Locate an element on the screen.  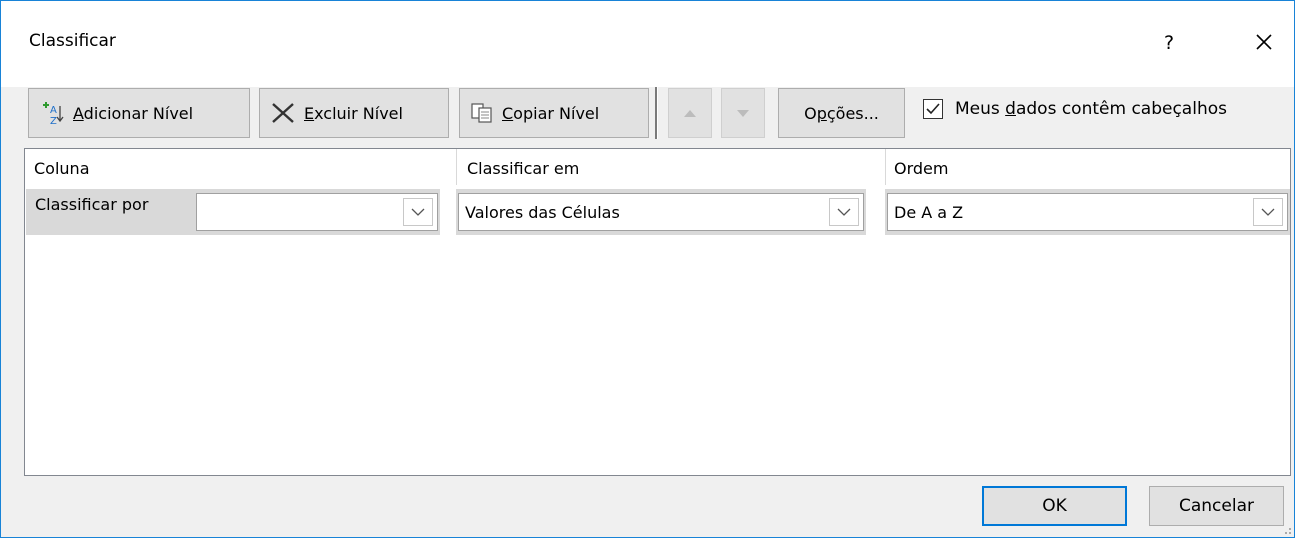
order-combo-dropdown is located at coordinates (1268, 212).